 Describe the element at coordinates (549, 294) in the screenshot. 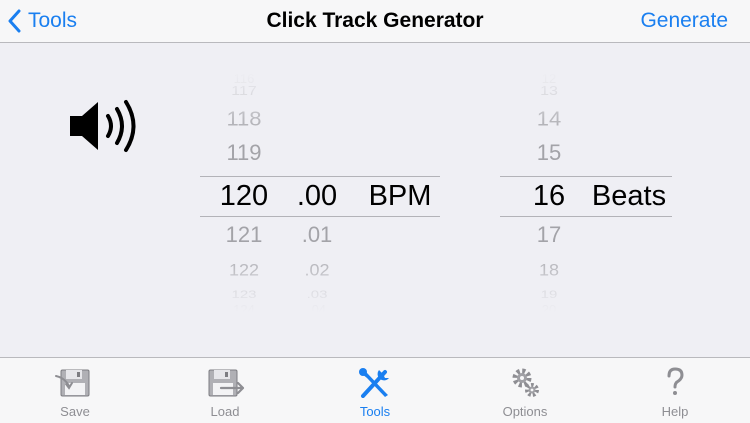

I see `beats-row: 19` at that location.